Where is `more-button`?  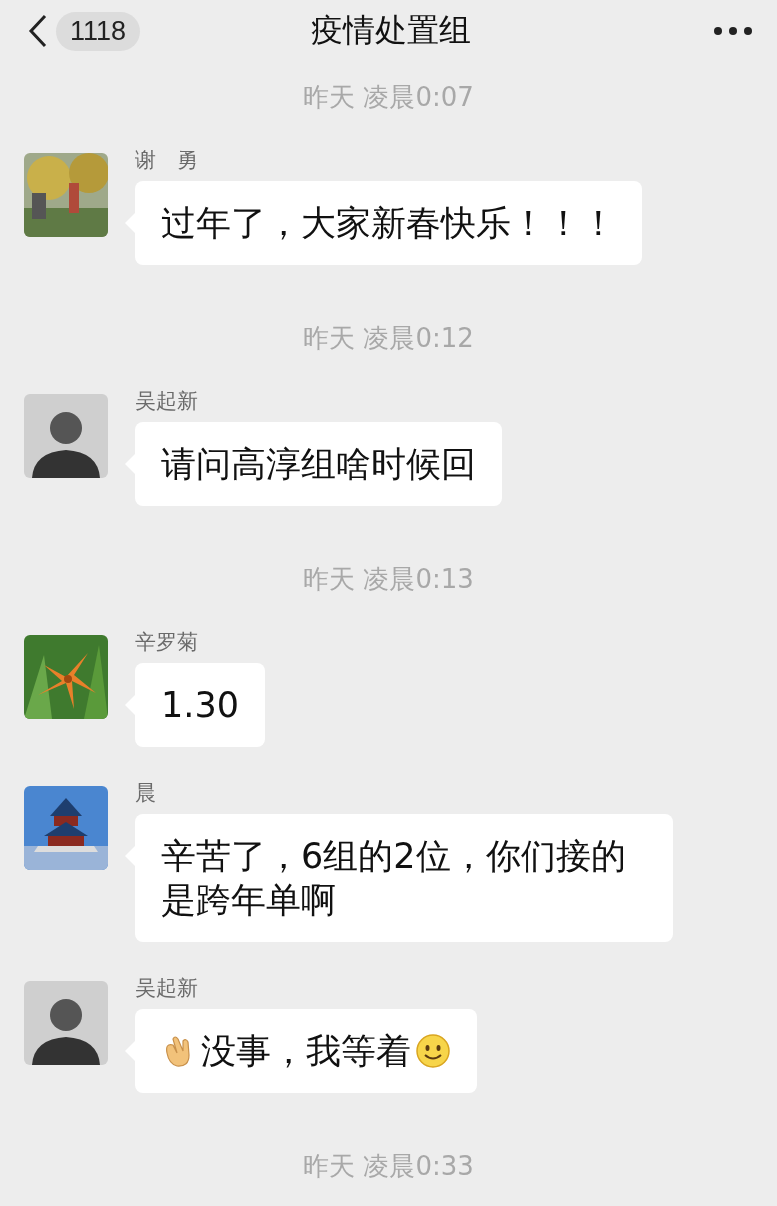
more-button is located at coordinates (733, 31).